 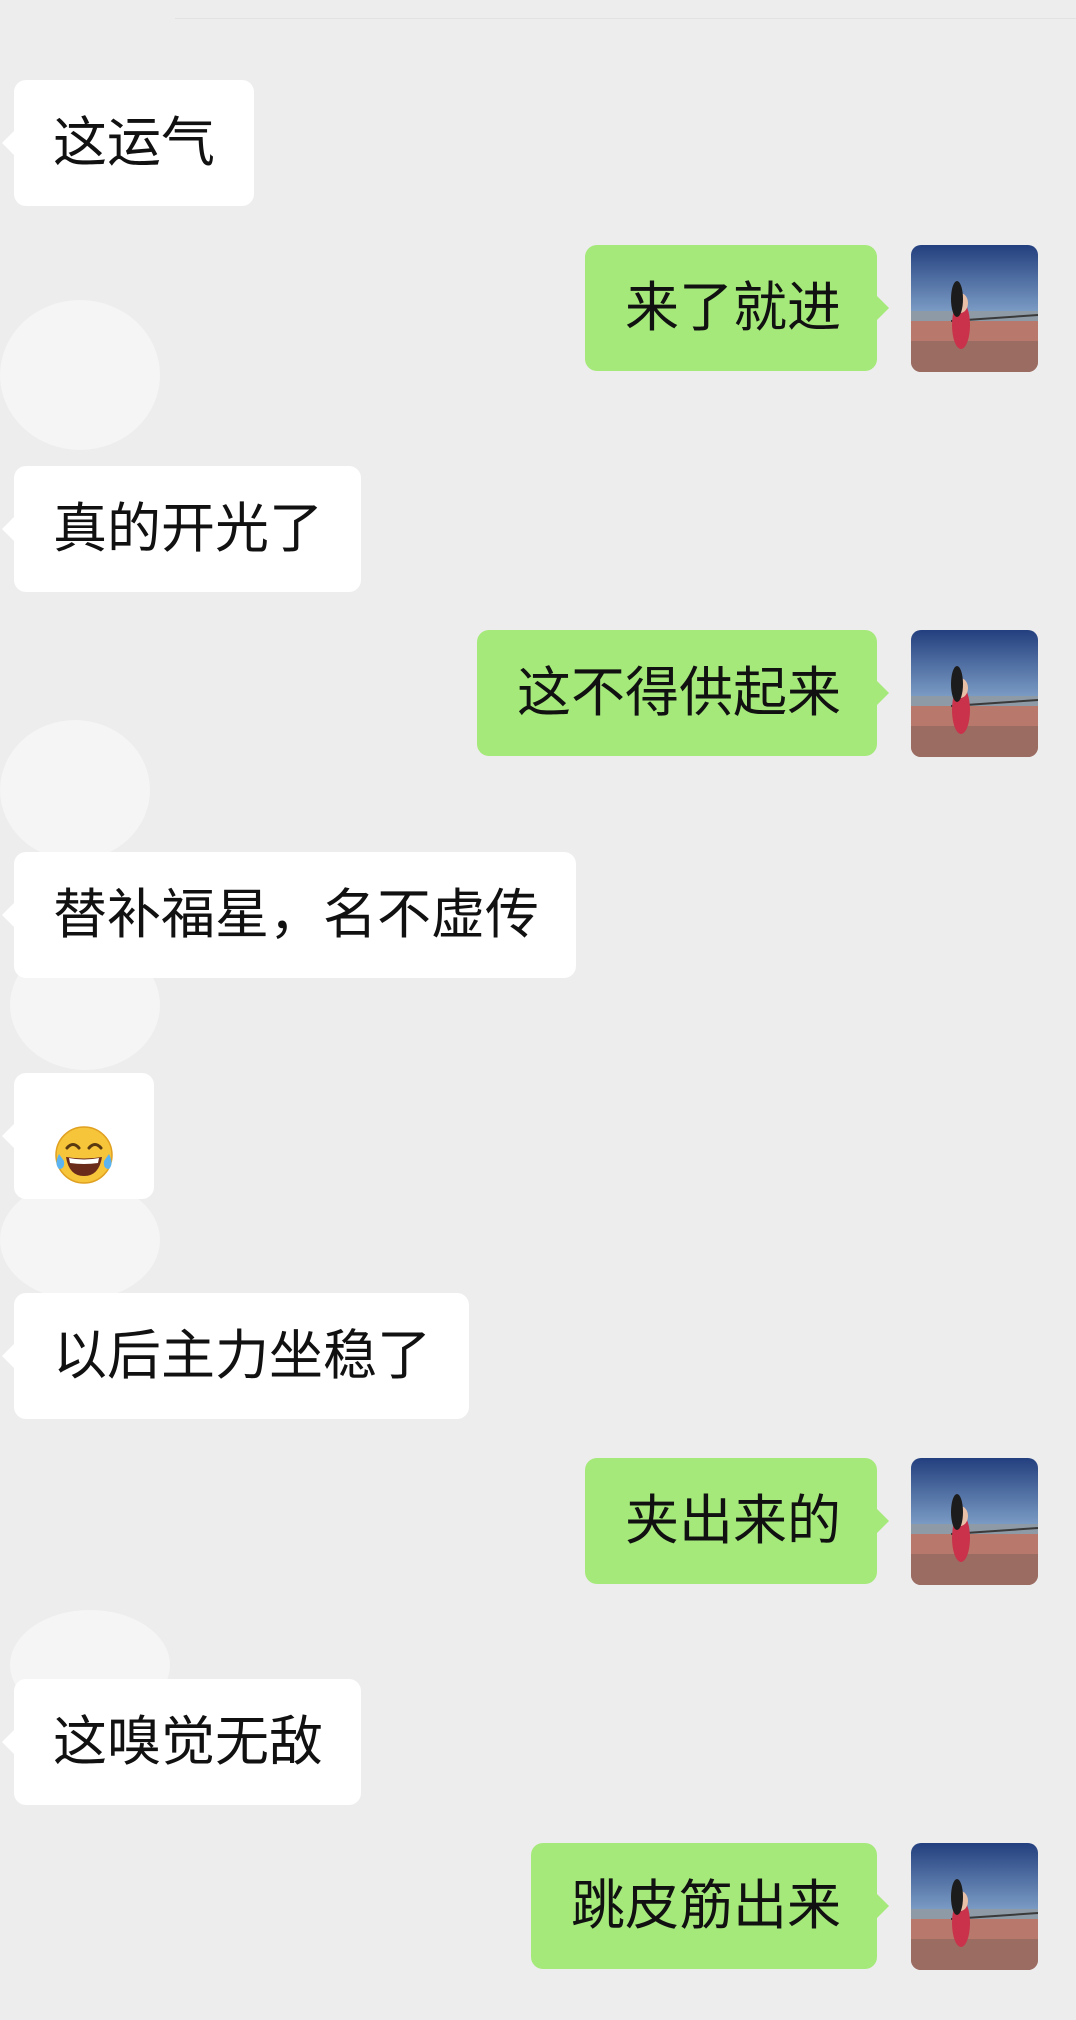 I want to click on incoming-message: 这运气, so click(x=128, y=143).